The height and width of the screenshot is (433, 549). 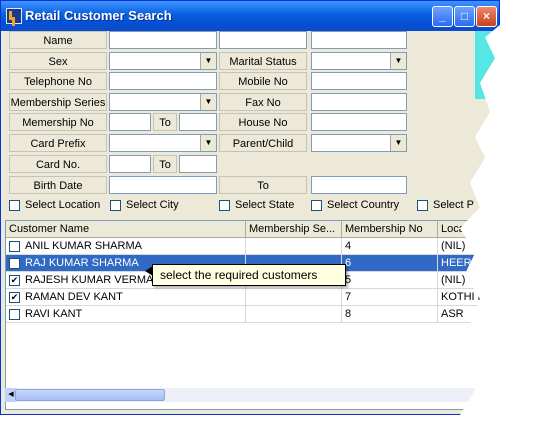 What do you see at coordinates (359, 61) in the screenshot?
I see `marital-status-select: ▼` at bounding box center [359, 61].